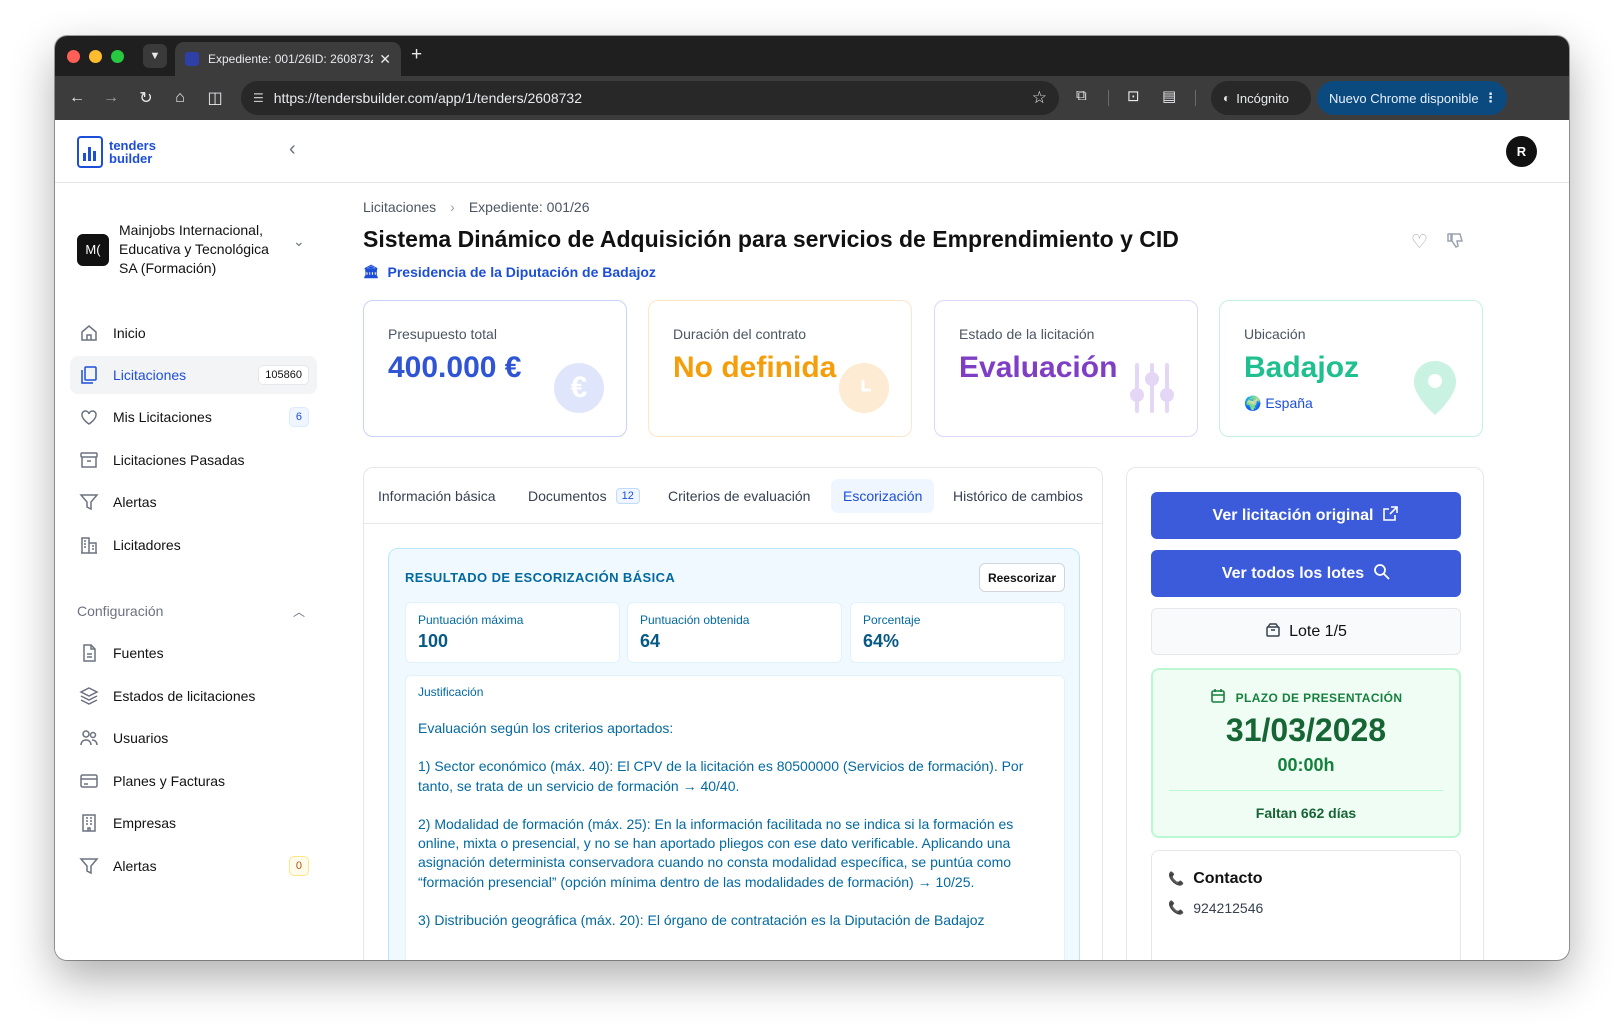 This screenshot has height=1031, width=1624. What do you see at coordinates (116, 152) in the screenshot?
I see `tenders-builder-logo: tenders builder` at bounding box center [116, 152].